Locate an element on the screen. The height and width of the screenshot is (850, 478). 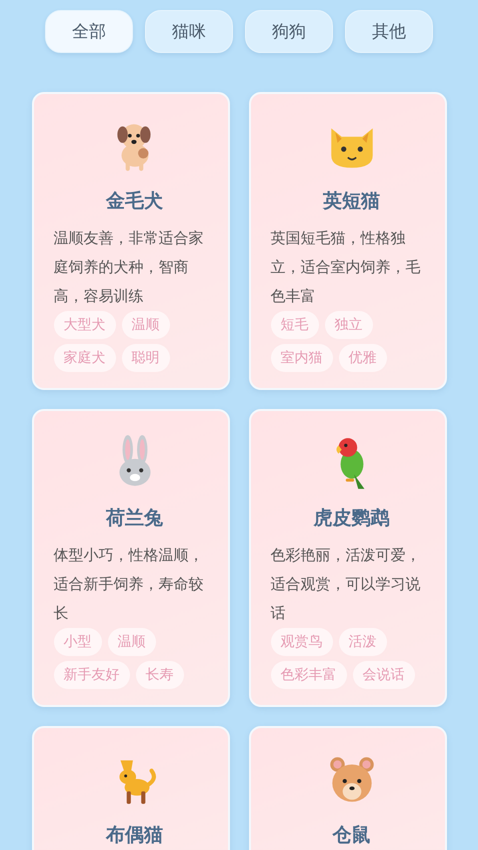
filter-tab: 猫咪 is located at coordinates (189, 31).